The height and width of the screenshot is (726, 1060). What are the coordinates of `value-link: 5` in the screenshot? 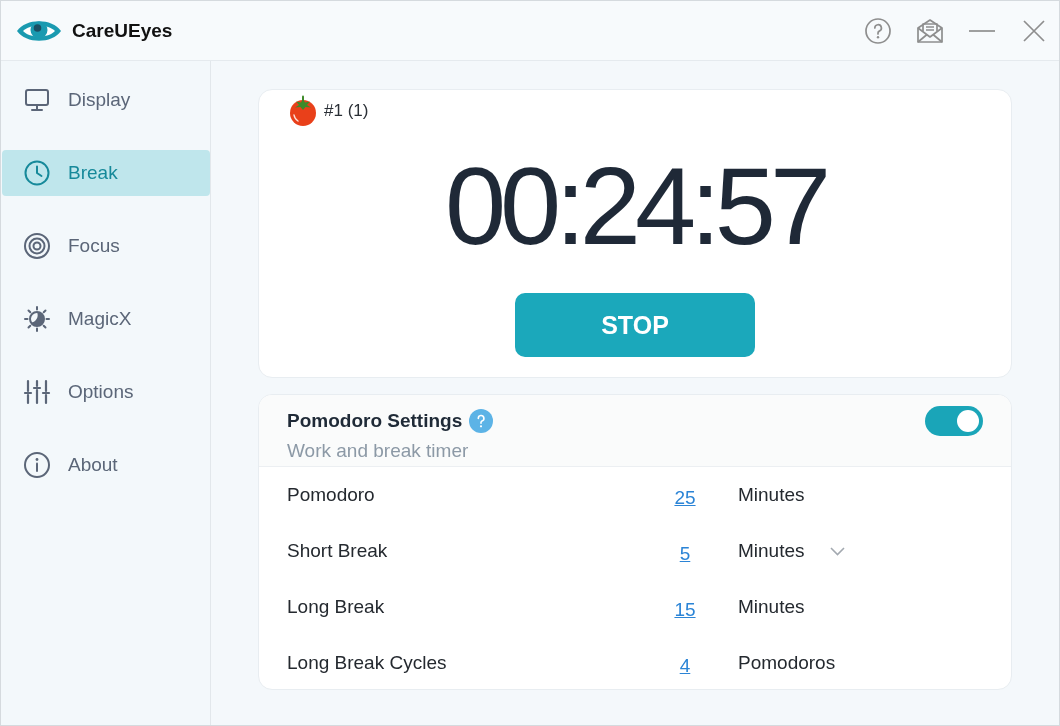 It's located at (685, 554).